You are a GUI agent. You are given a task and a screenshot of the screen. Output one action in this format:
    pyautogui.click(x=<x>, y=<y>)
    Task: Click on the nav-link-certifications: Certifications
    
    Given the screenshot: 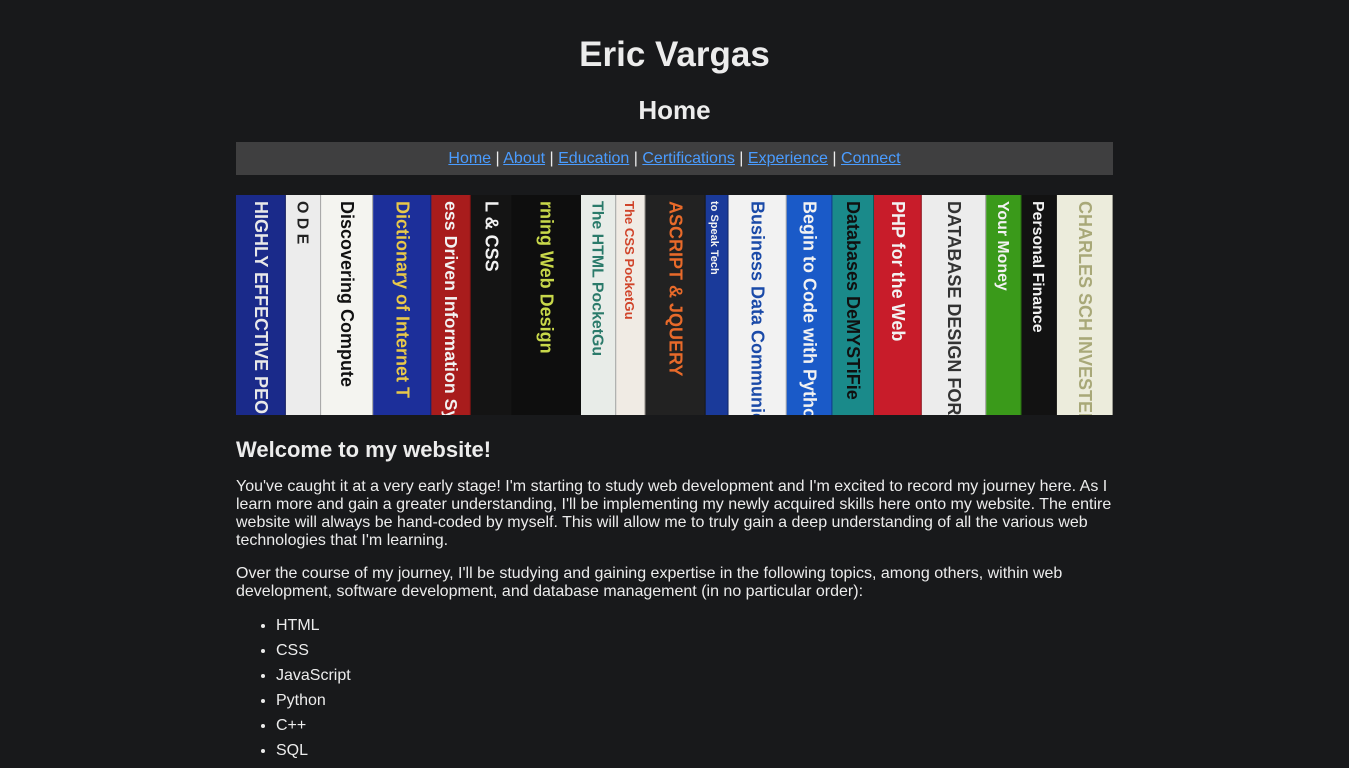 What is the action you would take?
    pyautogui.click(x=688, y=158)
    